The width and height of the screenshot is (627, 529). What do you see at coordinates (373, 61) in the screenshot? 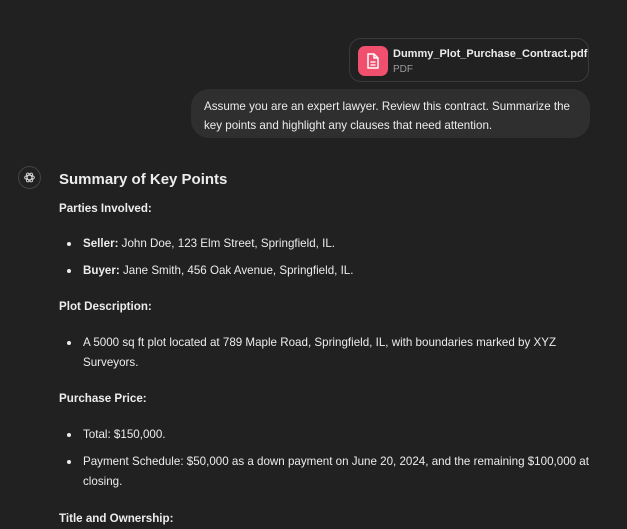
I see `document-icon` at bounding box center [373, 61].